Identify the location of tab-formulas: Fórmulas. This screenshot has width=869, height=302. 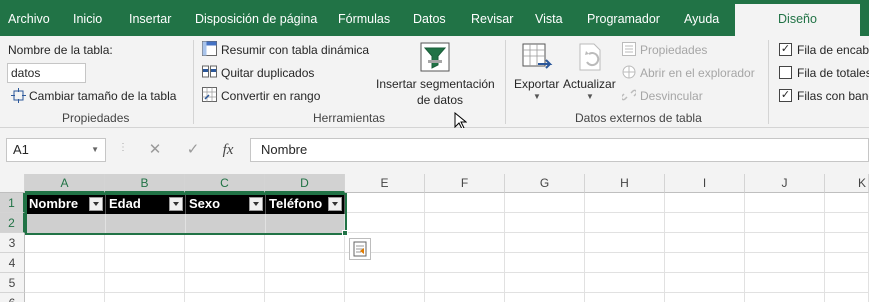
(364, 18).